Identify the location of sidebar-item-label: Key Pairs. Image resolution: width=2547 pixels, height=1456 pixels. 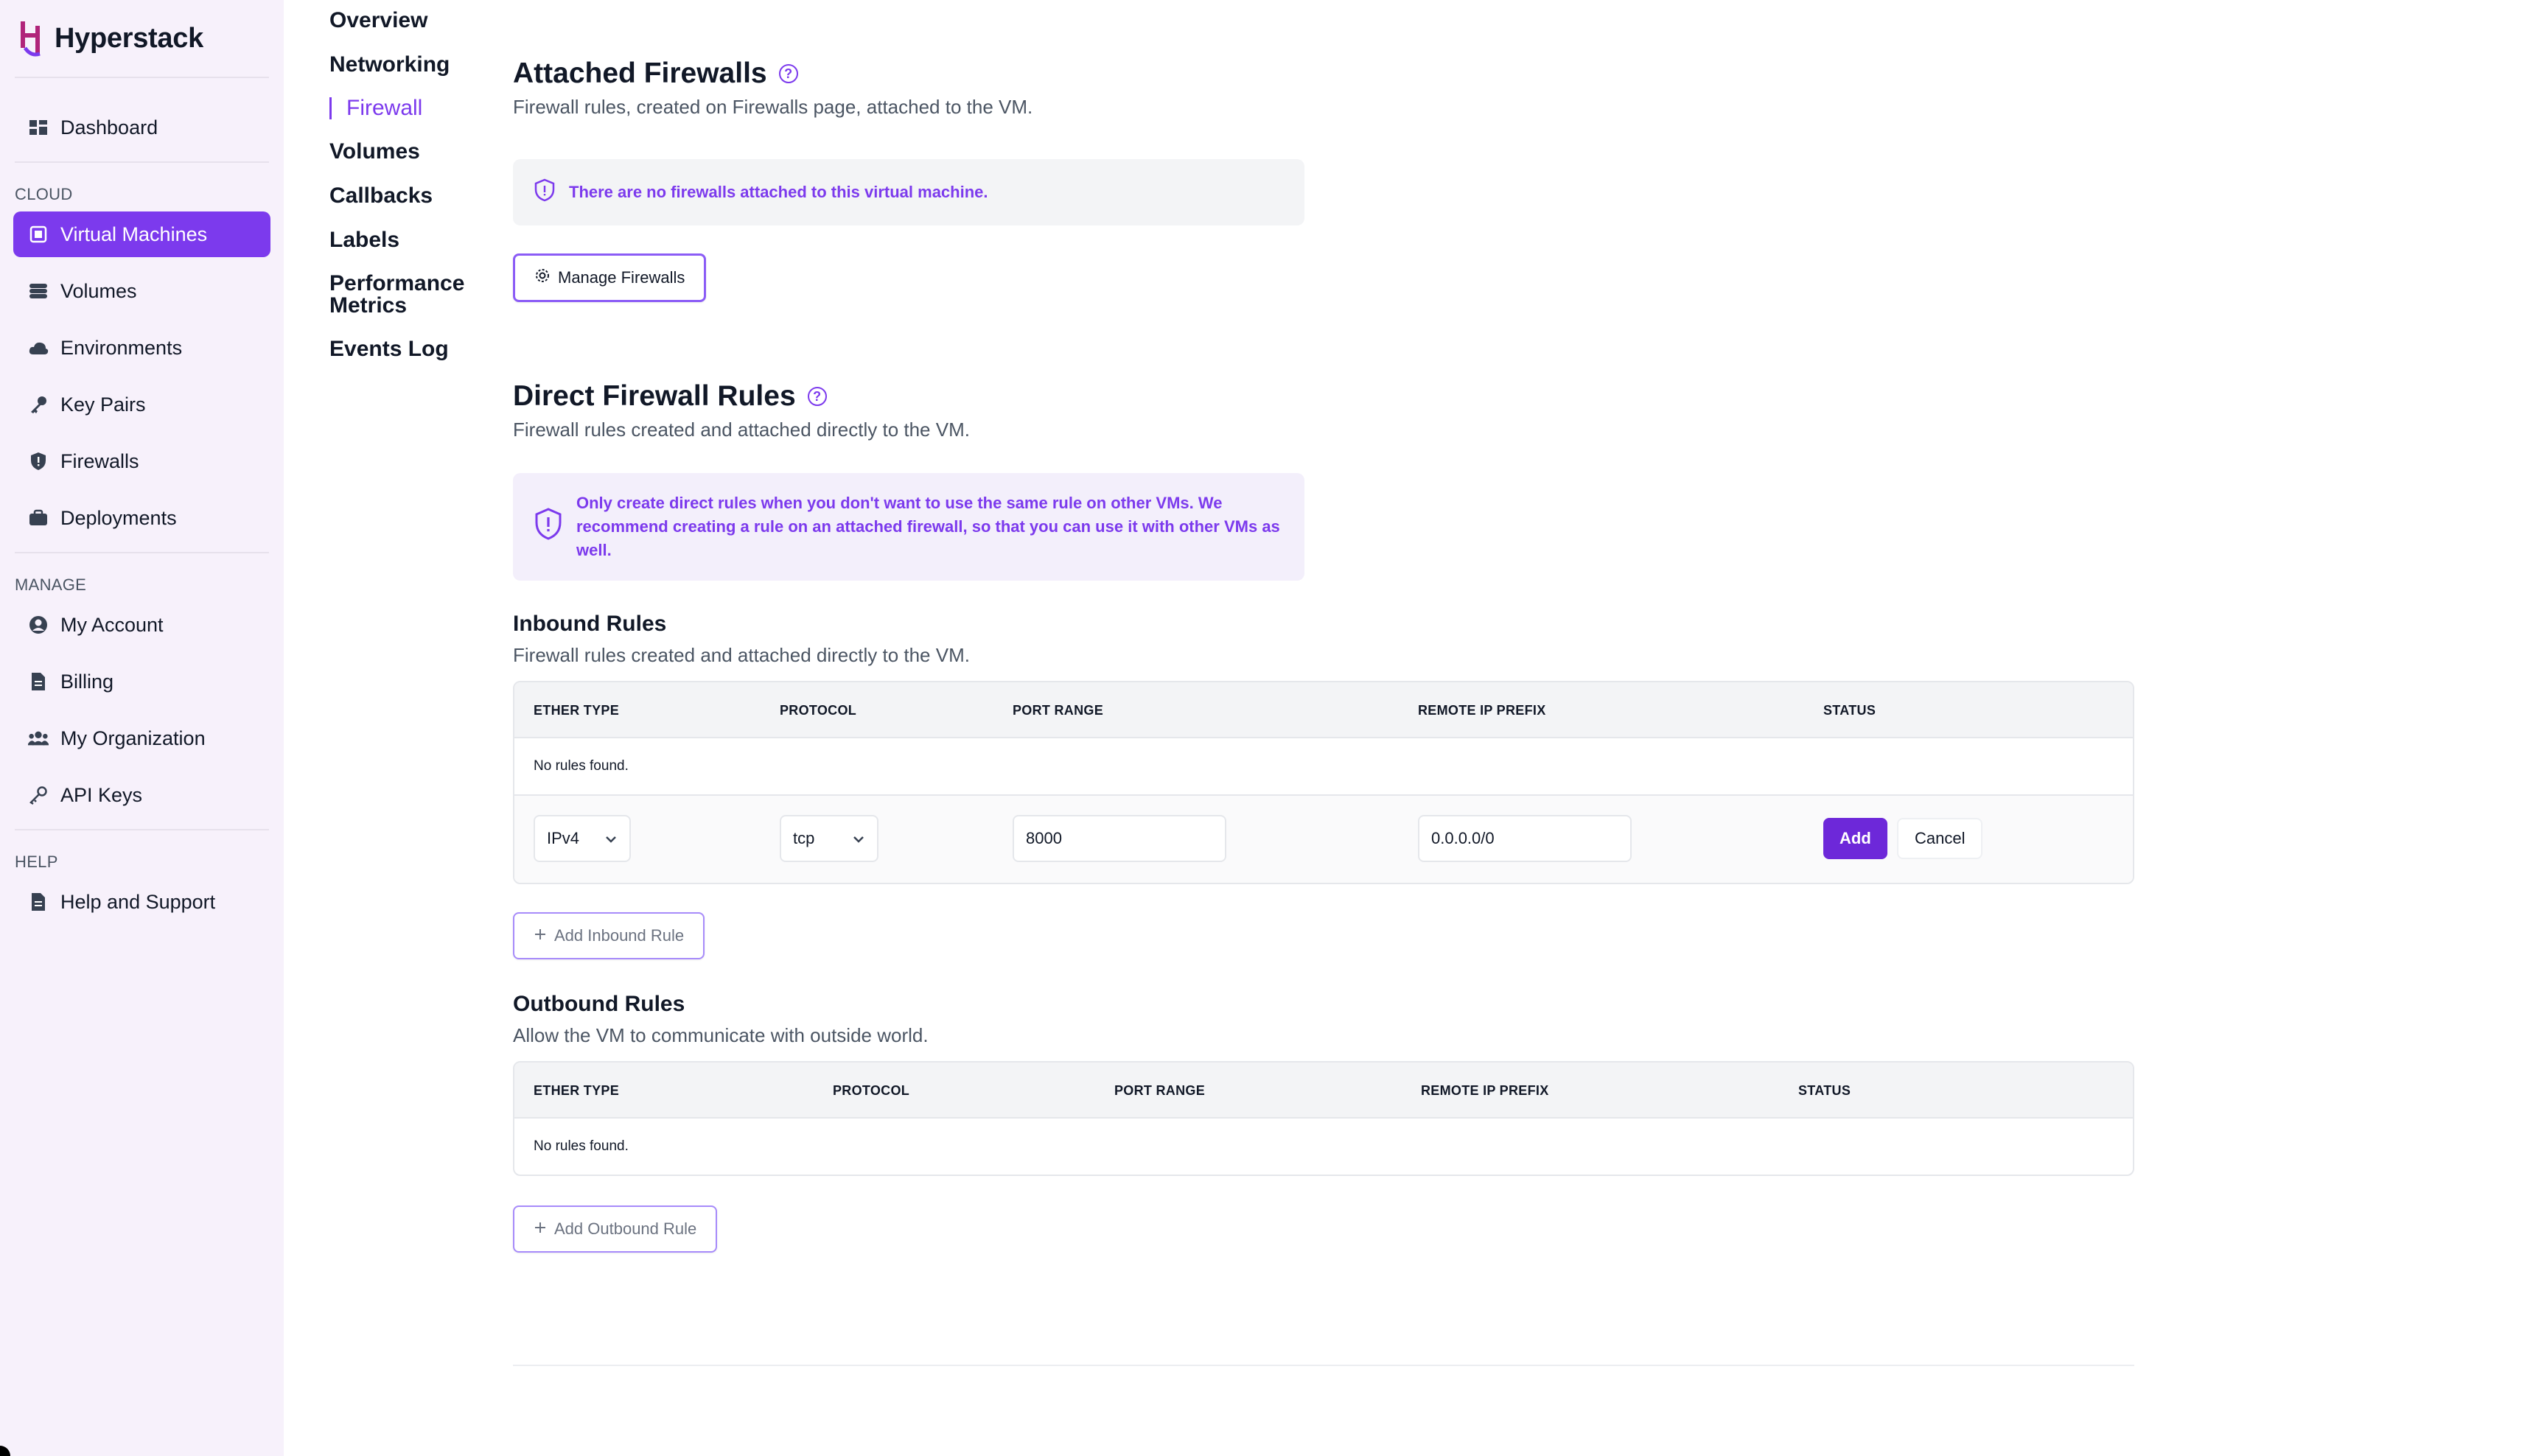
(103, 404).